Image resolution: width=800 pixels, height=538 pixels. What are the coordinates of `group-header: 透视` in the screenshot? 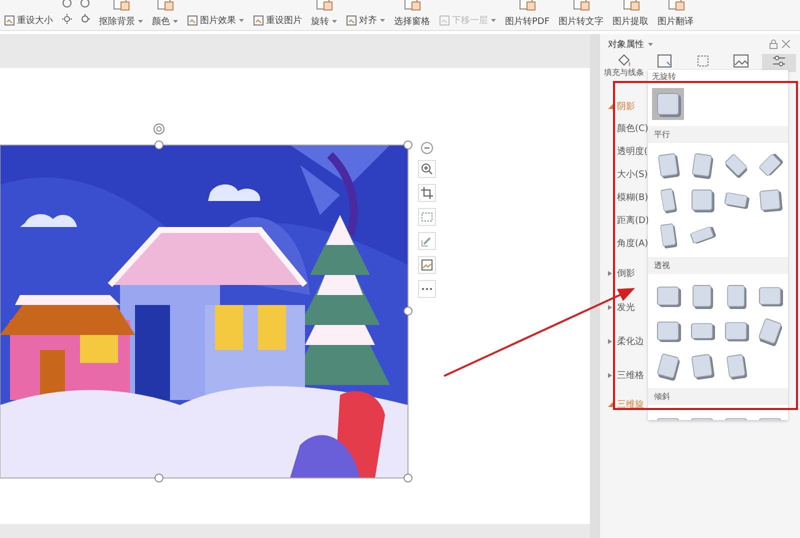 It's located at (718, 265).